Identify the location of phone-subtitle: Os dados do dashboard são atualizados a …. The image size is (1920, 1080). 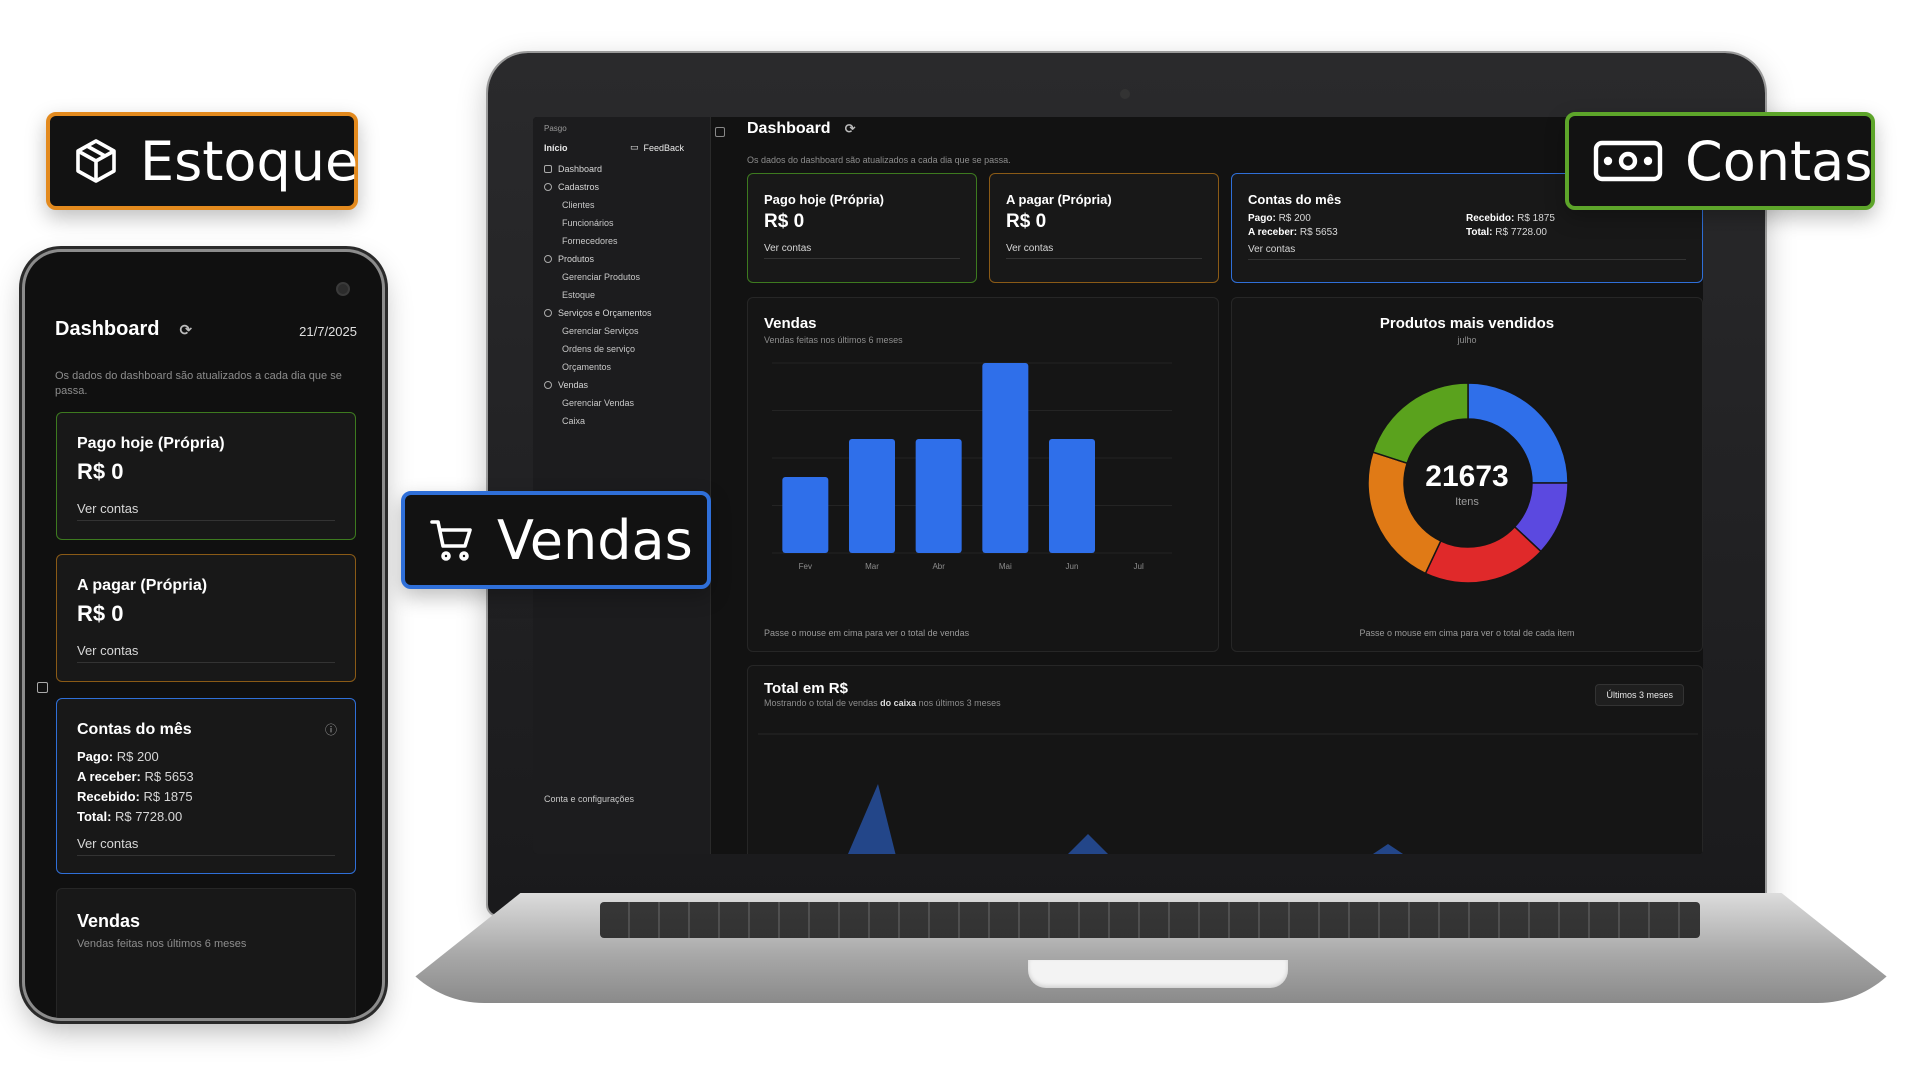
(198, 383).